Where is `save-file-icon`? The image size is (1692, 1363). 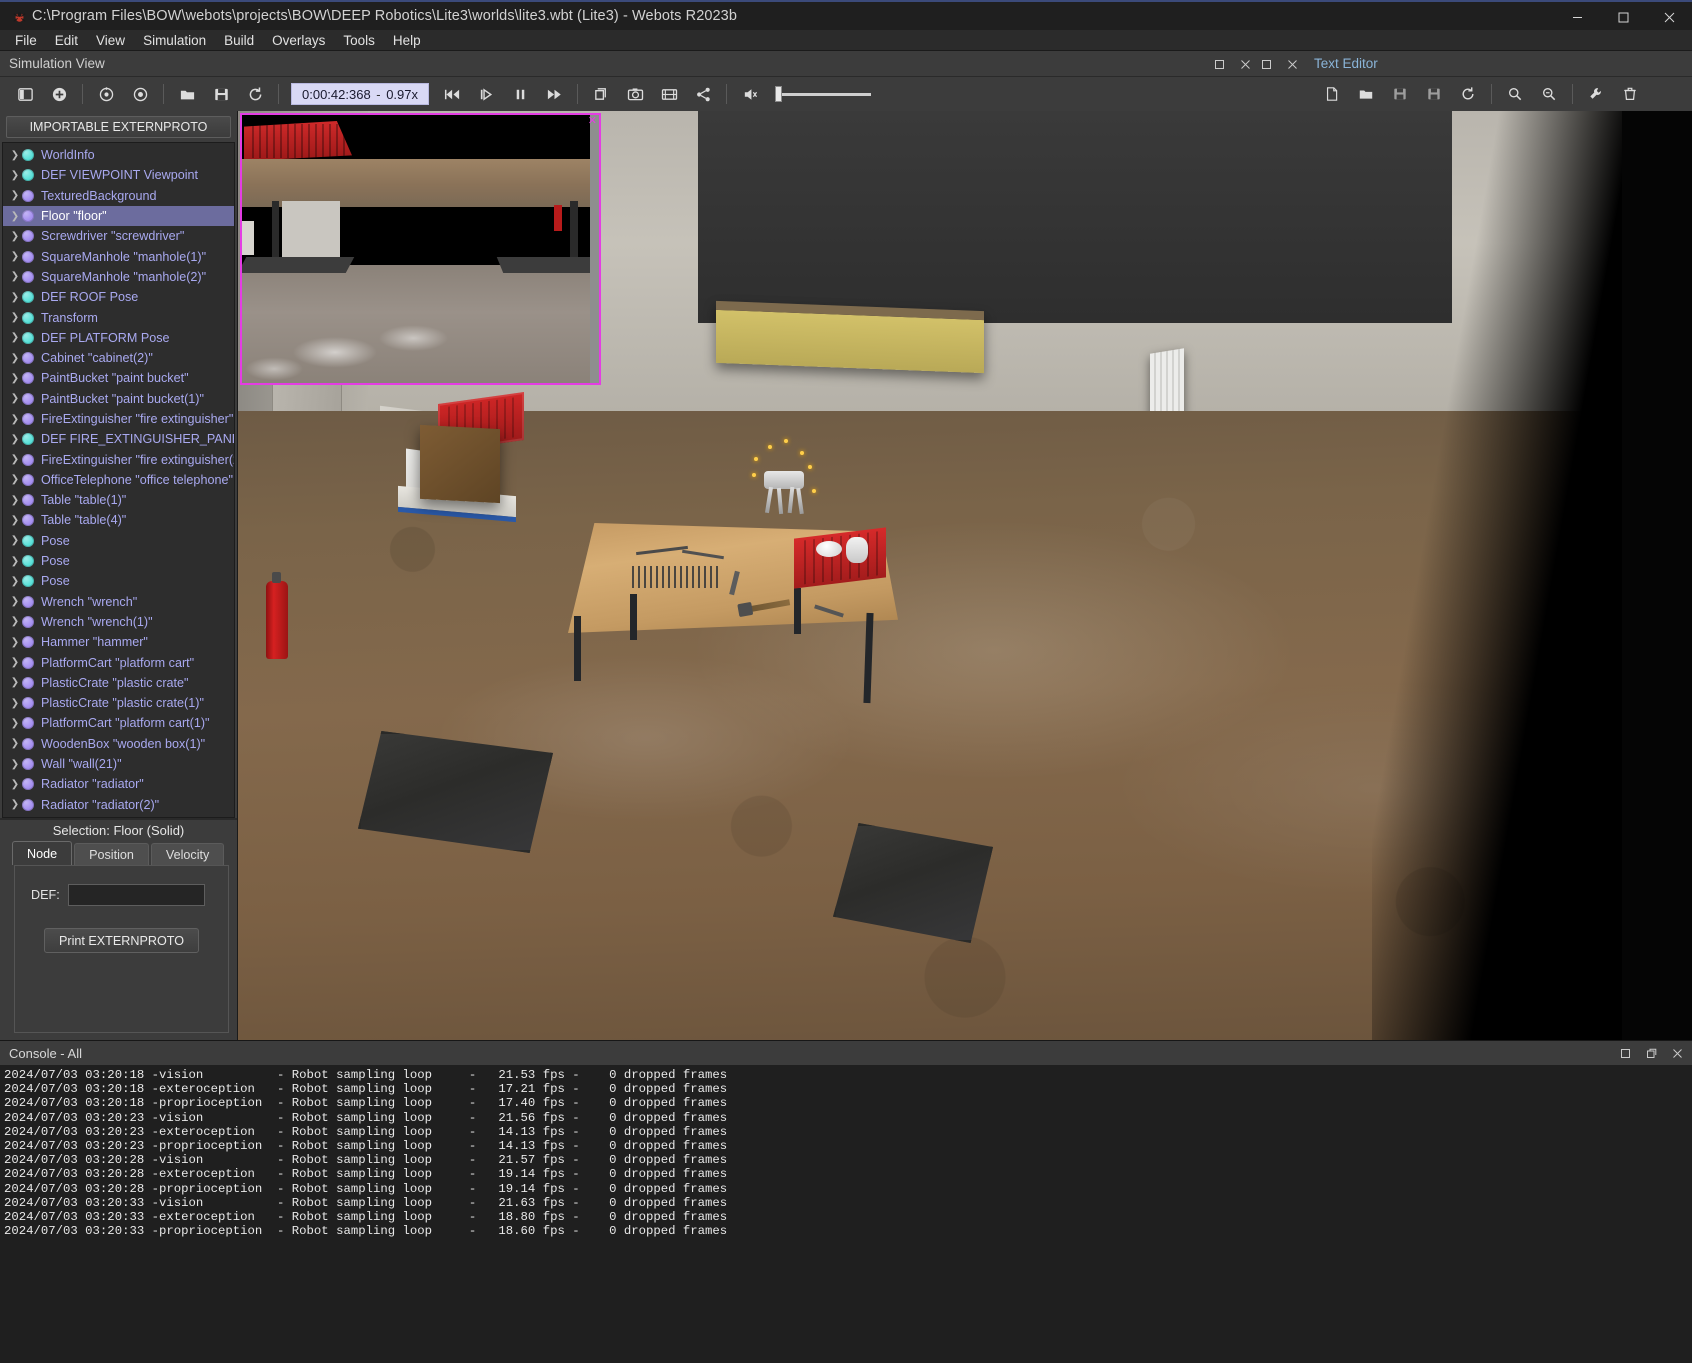 save-file-icon is located at coordinates (1400, 94).